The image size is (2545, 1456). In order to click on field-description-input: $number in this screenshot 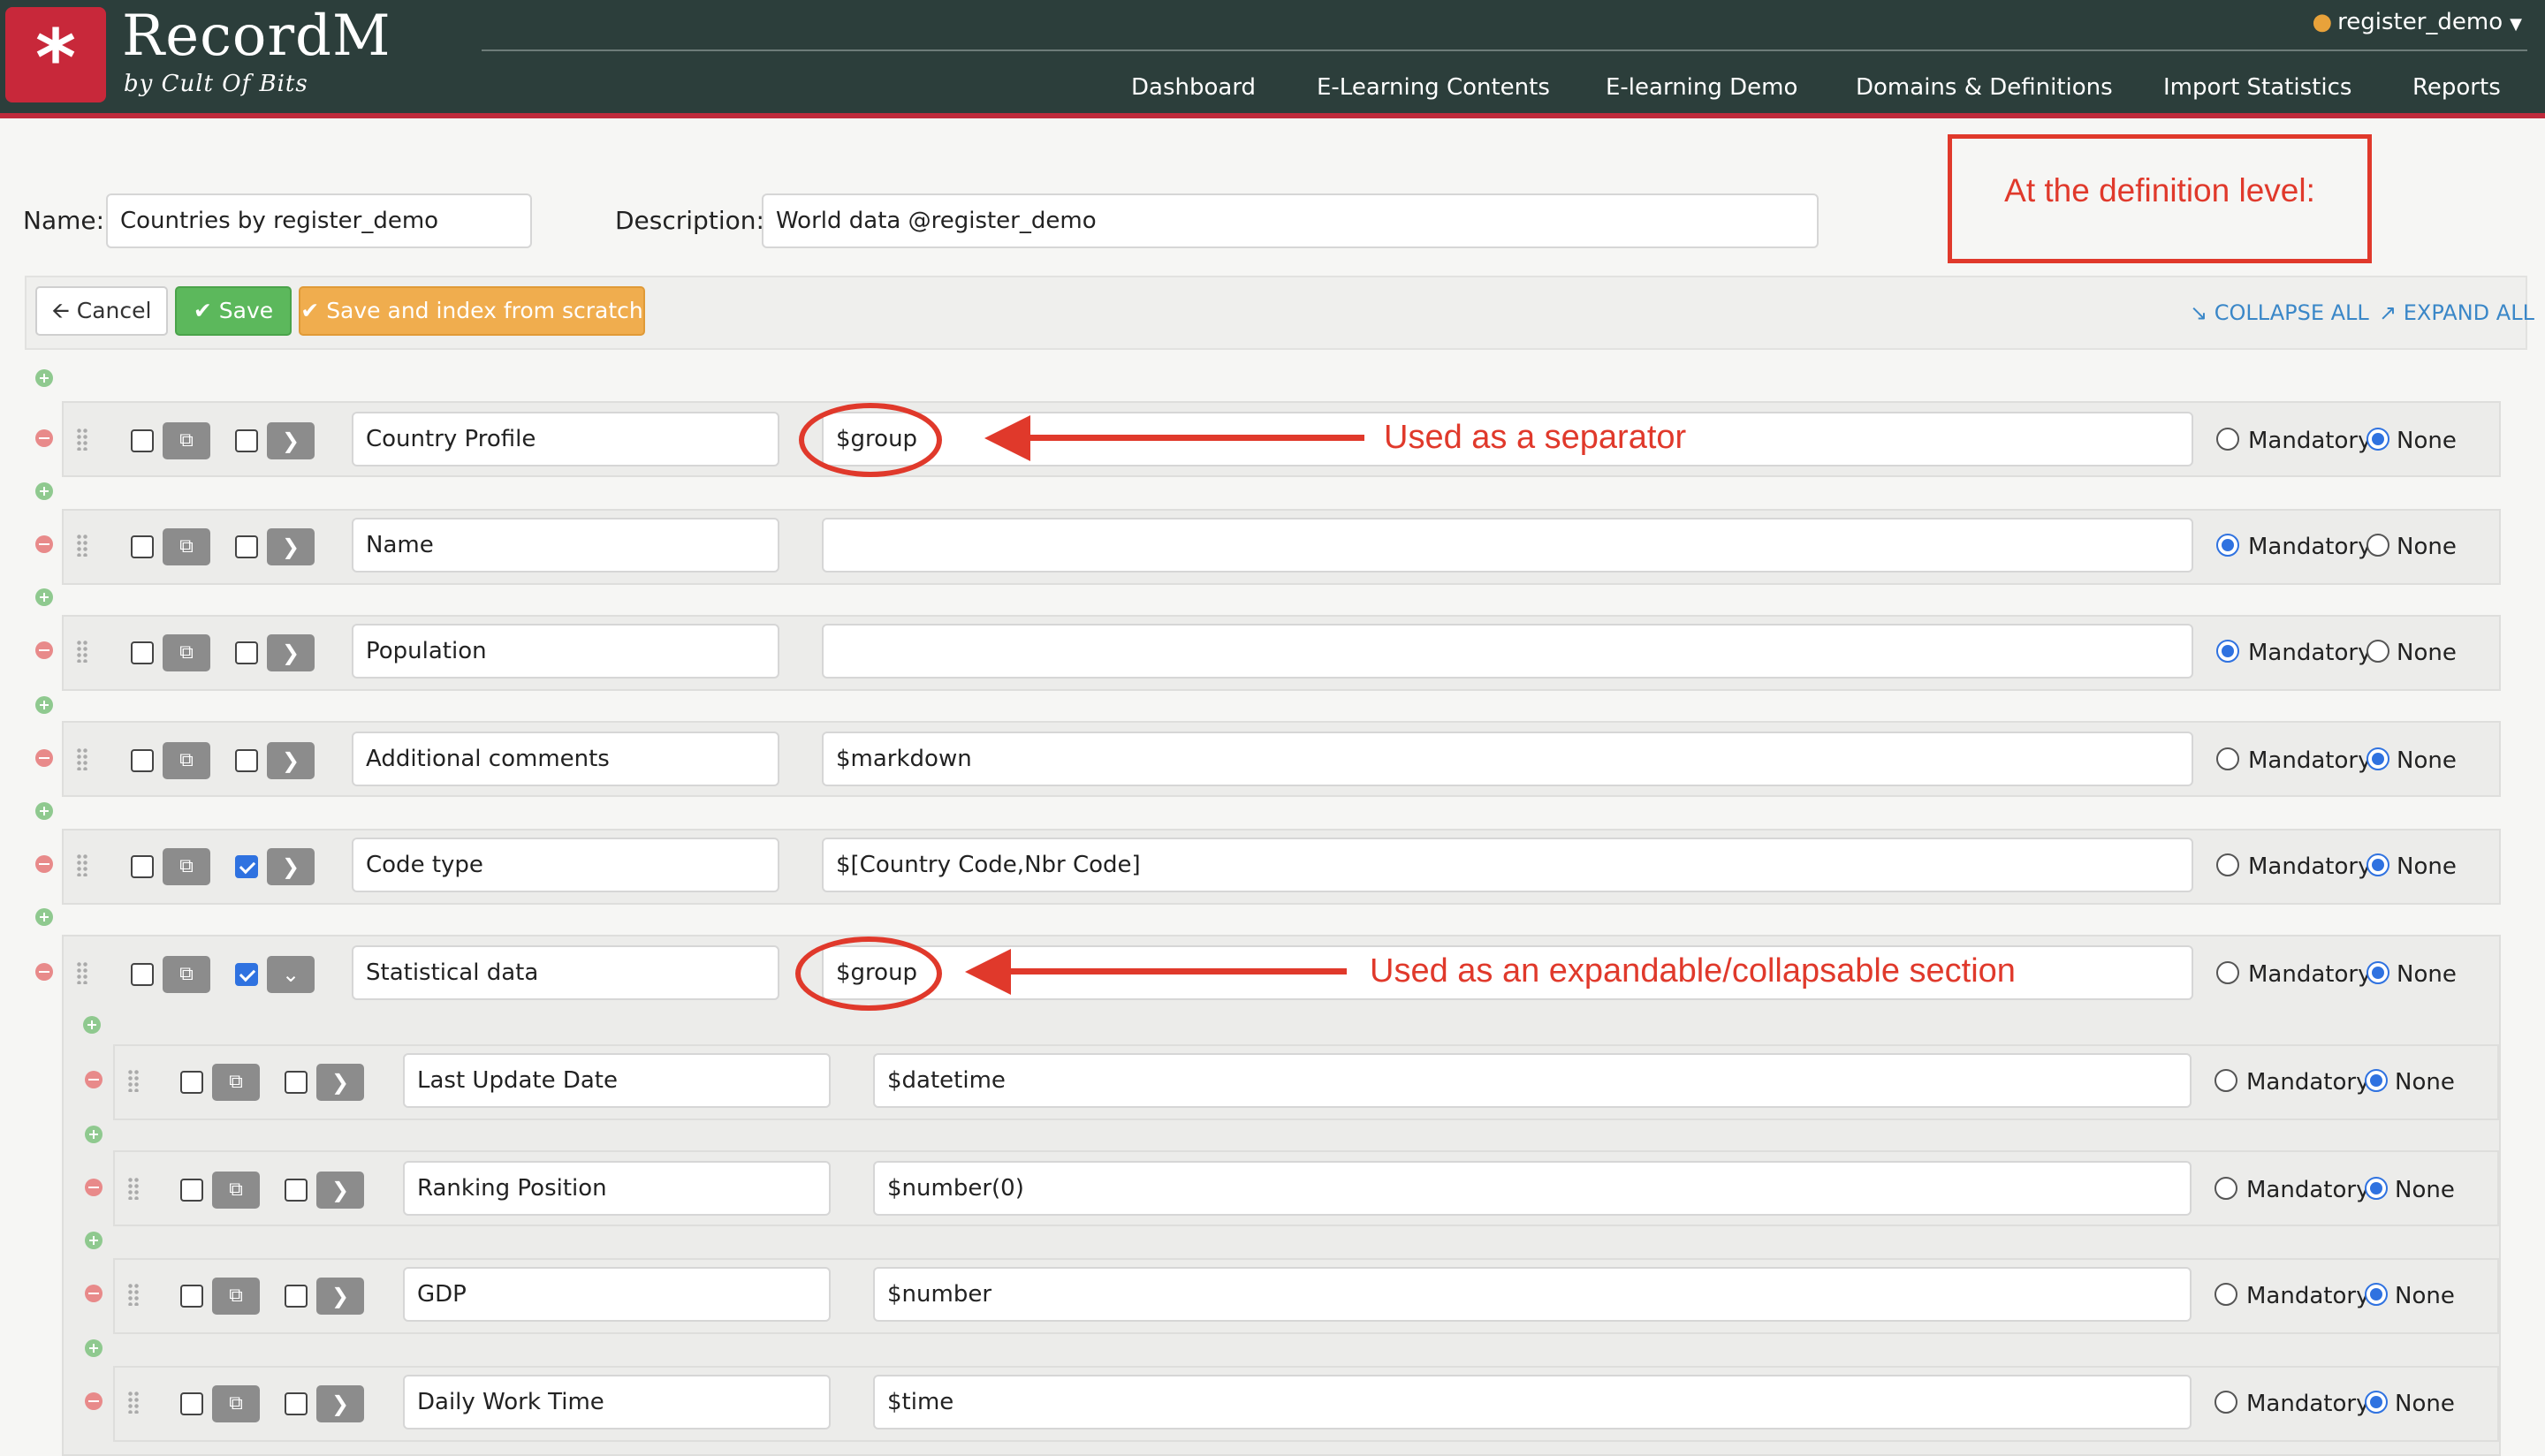, I will do `click(1532, 1294)`.